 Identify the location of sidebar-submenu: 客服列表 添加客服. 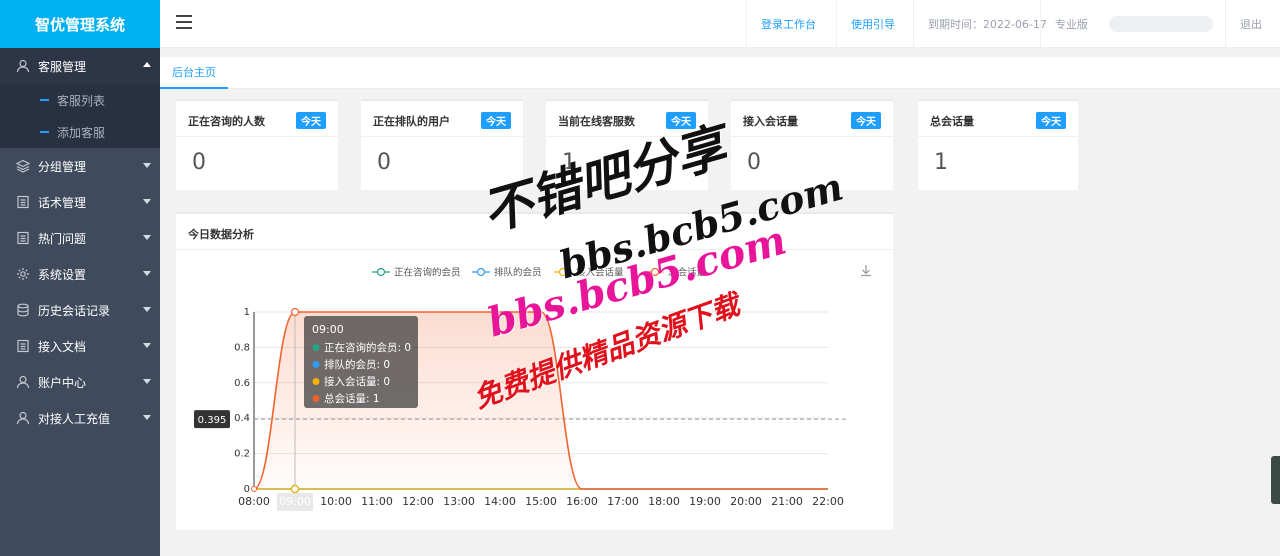
(80, 116).